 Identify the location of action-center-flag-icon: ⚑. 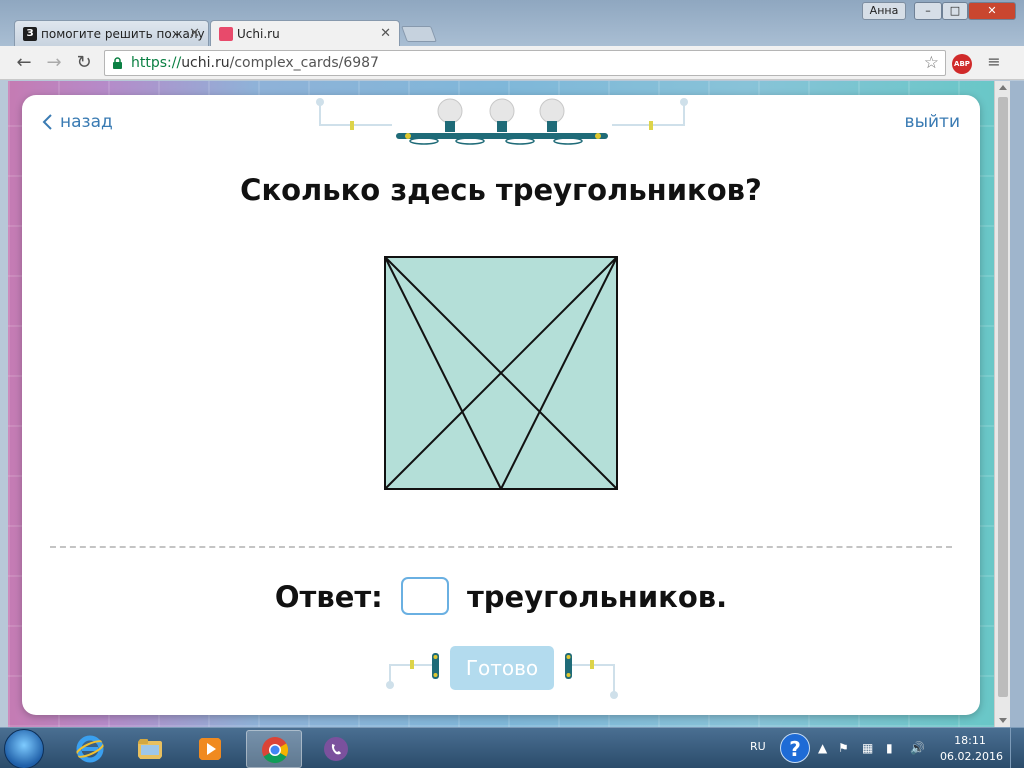
(843, 748).